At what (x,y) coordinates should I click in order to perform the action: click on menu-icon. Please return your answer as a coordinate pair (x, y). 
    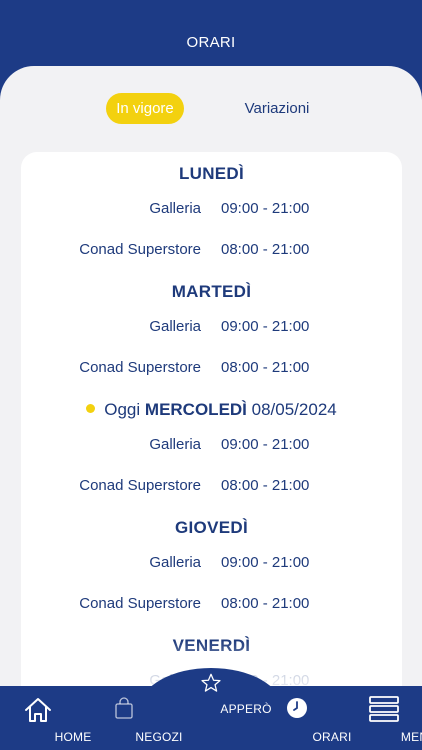
    Looking at the image, I should click on (384, 711).